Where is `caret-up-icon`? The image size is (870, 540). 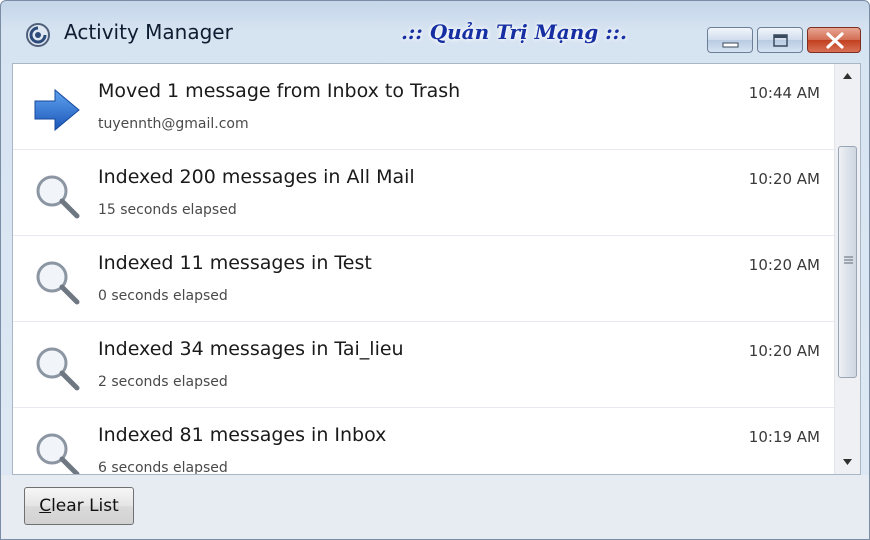 caret-up-icon is located at coordinates (847, 76).